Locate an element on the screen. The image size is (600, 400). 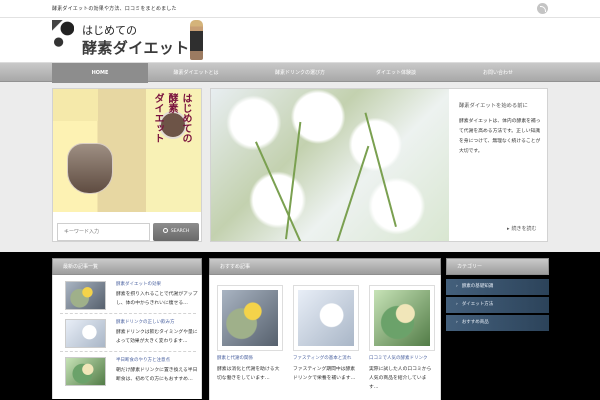
search-button-label: SEARCH is located at coordinates (180, 231).